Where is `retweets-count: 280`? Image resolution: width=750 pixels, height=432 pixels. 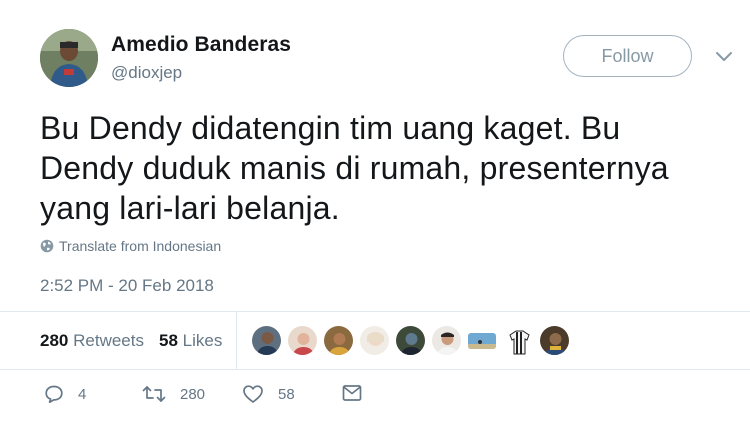
retweets-count: 280 is located at coordinates (54, 340).